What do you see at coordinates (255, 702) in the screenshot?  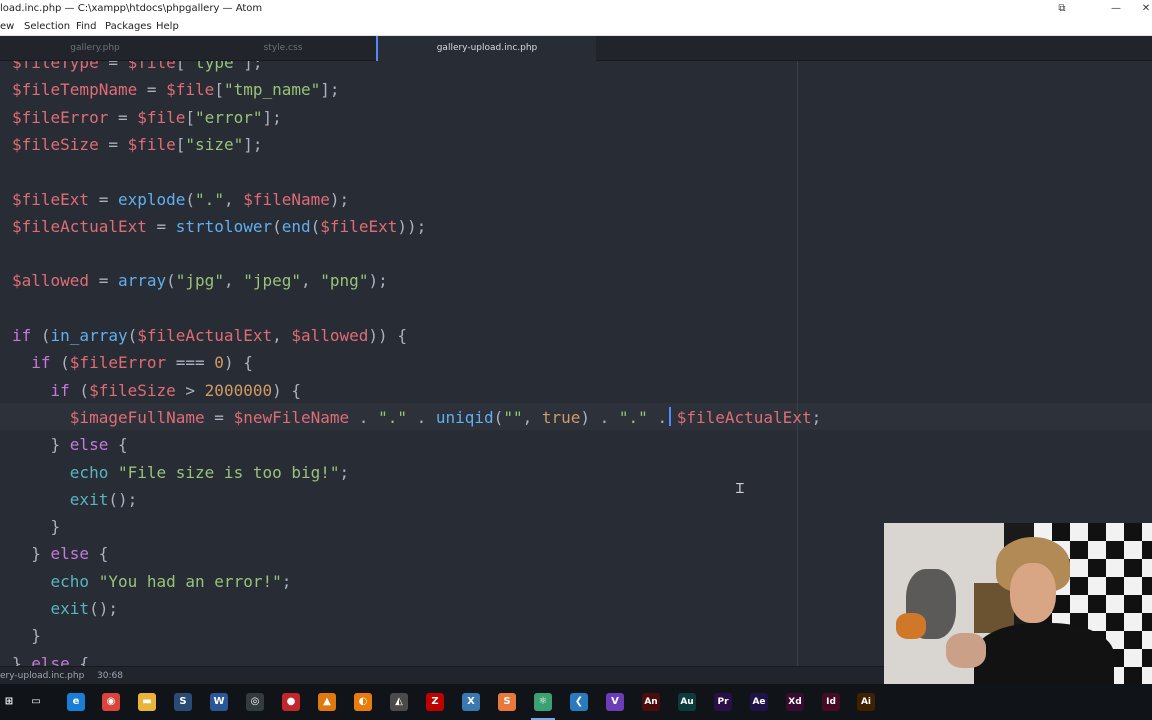 I see `github-icon: ◎` at bounding box center [255, 702].